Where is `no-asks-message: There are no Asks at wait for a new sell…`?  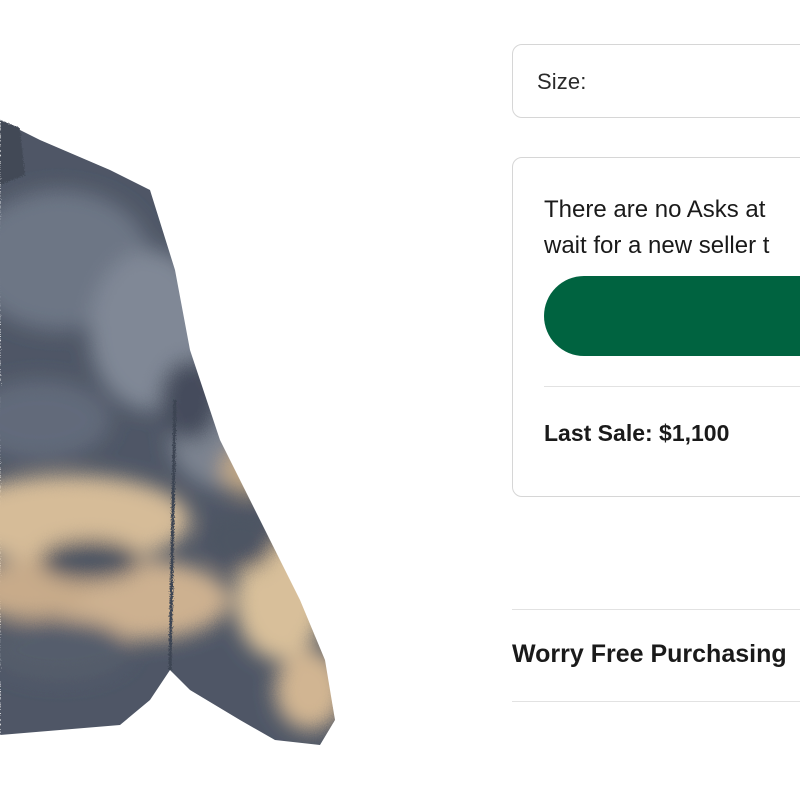
no-asks-message: There are no Asks at wait for a new sell… is located at coordinates (672, 228).